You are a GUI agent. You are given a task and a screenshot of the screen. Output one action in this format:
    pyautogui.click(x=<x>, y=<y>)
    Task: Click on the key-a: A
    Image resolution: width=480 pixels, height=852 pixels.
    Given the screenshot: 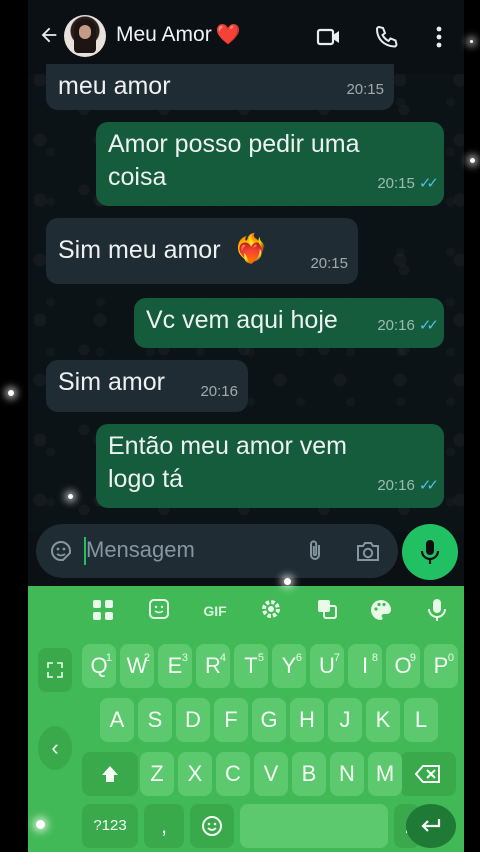 What is the action you would take?
    pyautogui.click(x=117, y=720)
    